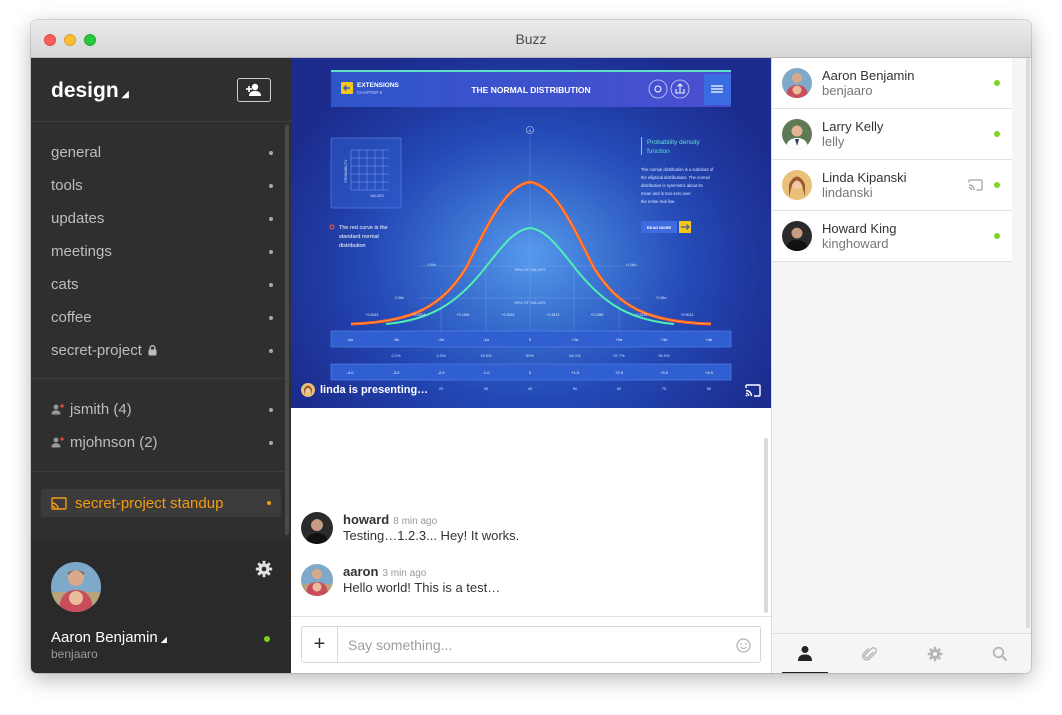 Image resolution: width=1062 pixels, height=715 pixels. What do you see at coordinates (396, 339) in the screenshot?
I see `sigma-cell: -3σ` at bounding box center [396, 339].